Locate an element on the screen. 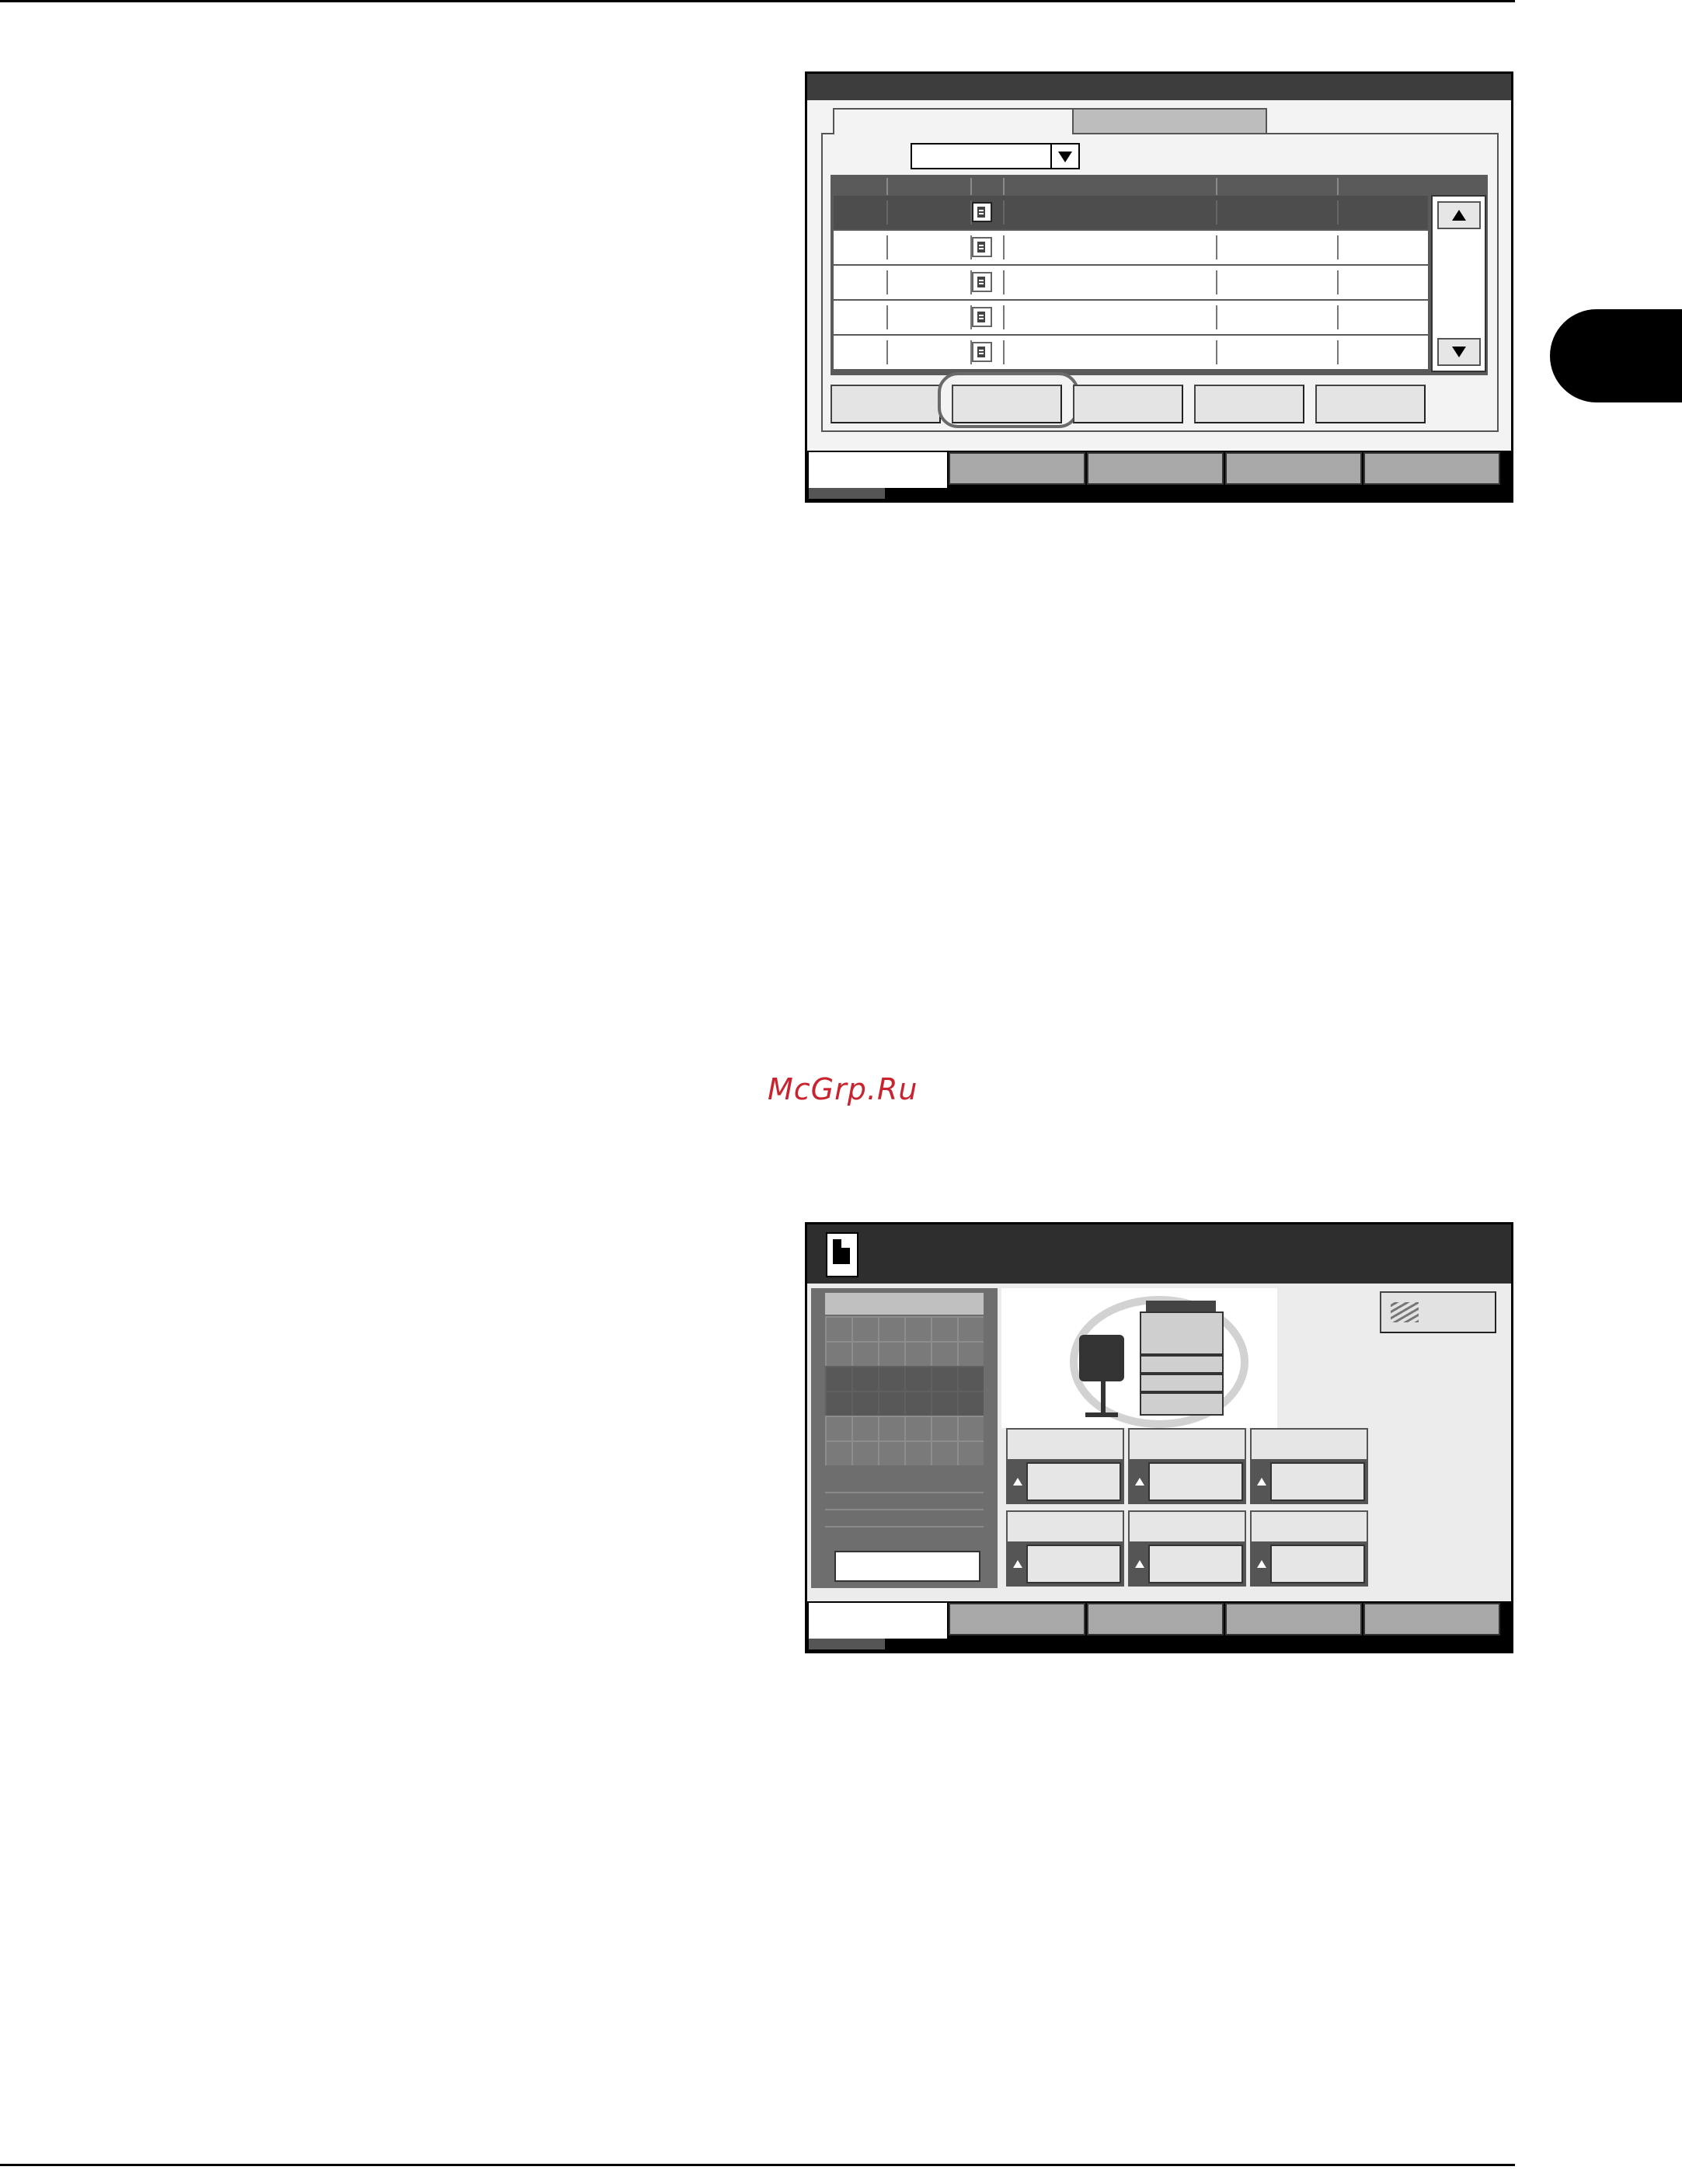  paper-settings-column is located at coordinates (904, 1438).